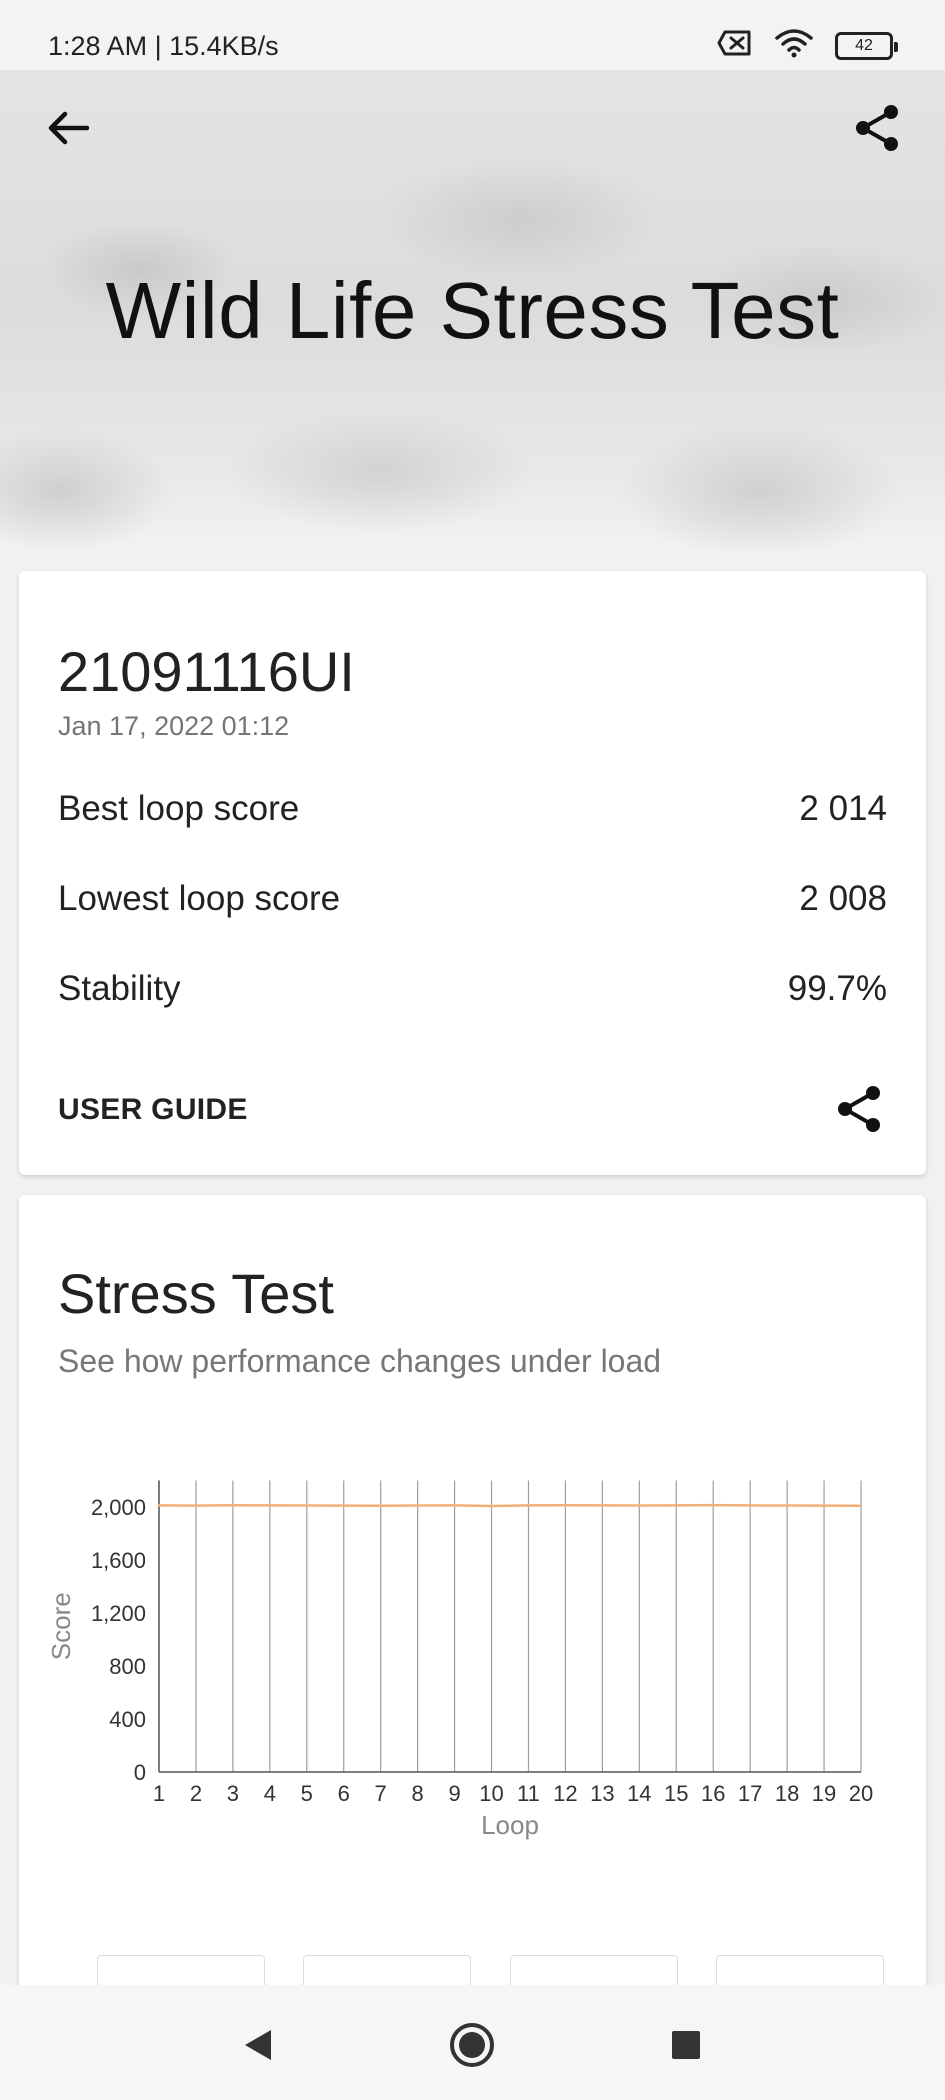 The image size is (945, 2100). I want to click on wifi-icon, so click(794, 46).